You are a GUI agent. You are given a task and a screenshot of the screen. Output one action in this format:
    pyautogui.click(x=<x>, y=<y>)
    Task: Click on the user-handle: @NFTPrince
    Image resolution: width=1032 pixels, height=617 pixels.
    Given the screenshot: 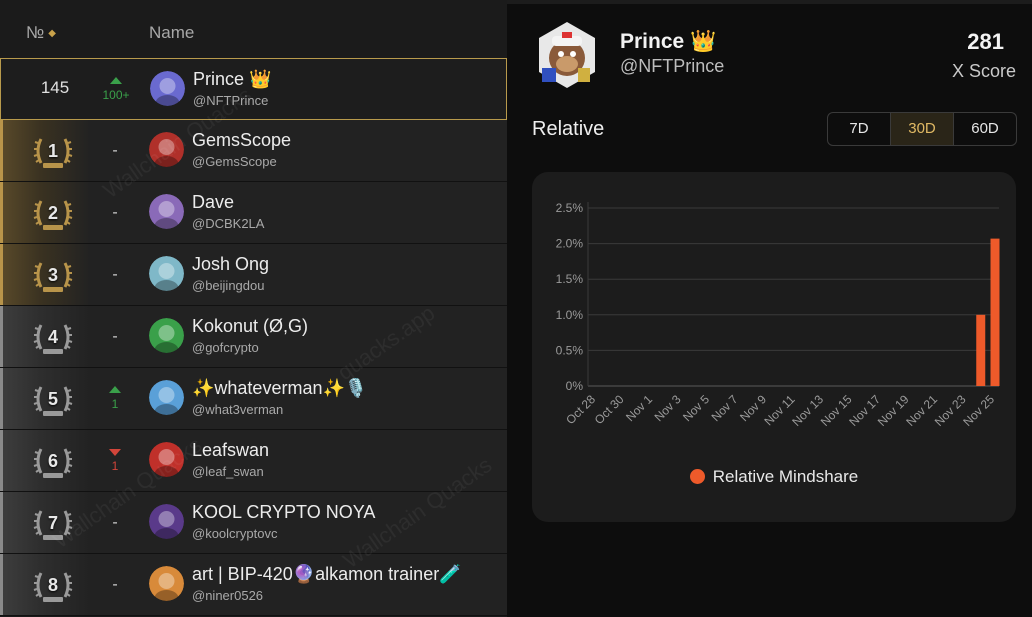 What is the action you would take?
    pyautogui.click(x=230, y=100)
    